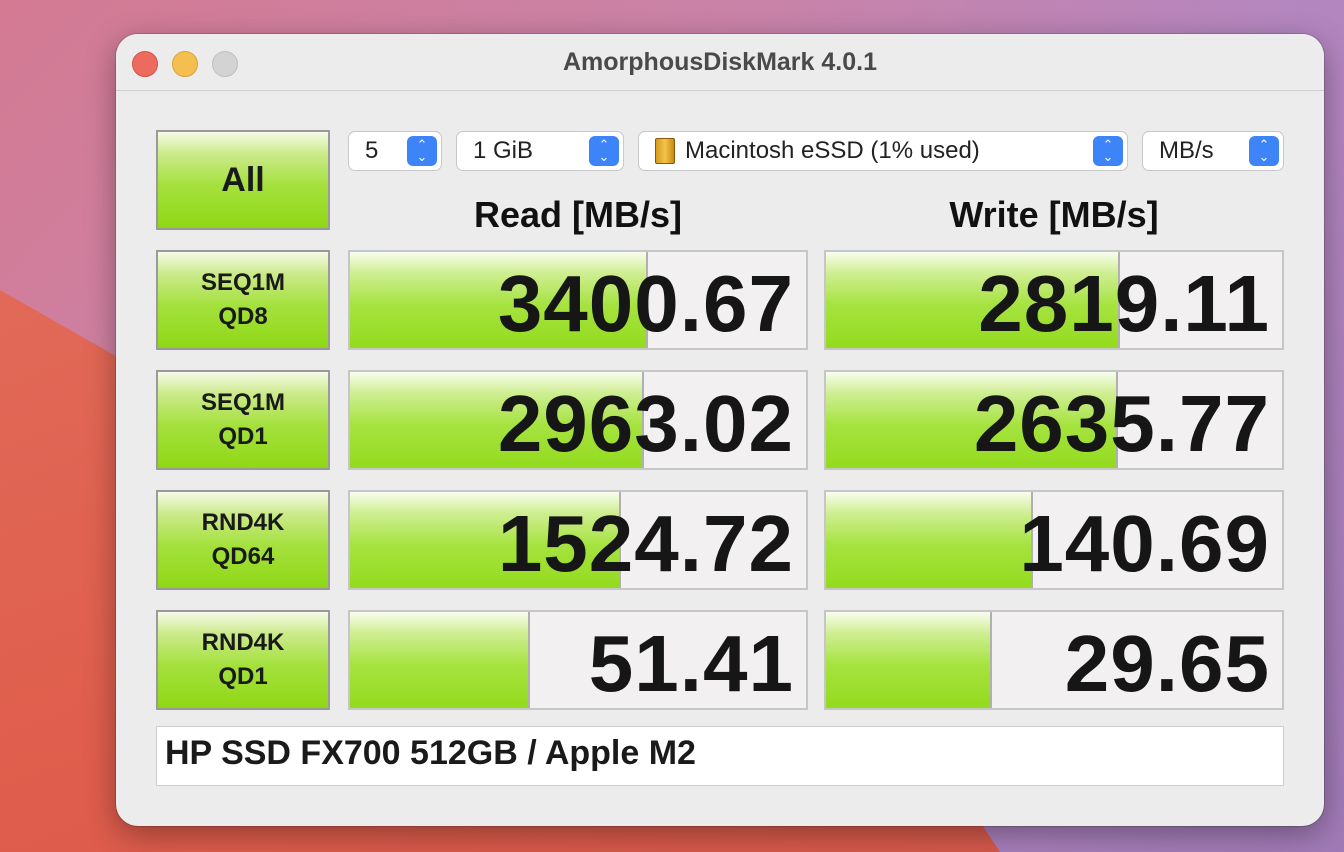 This screenshot has width=1344, height=852. I want to click on comment-field: HP SSD FX700 512GB / Apple M2, so click(720, 756).